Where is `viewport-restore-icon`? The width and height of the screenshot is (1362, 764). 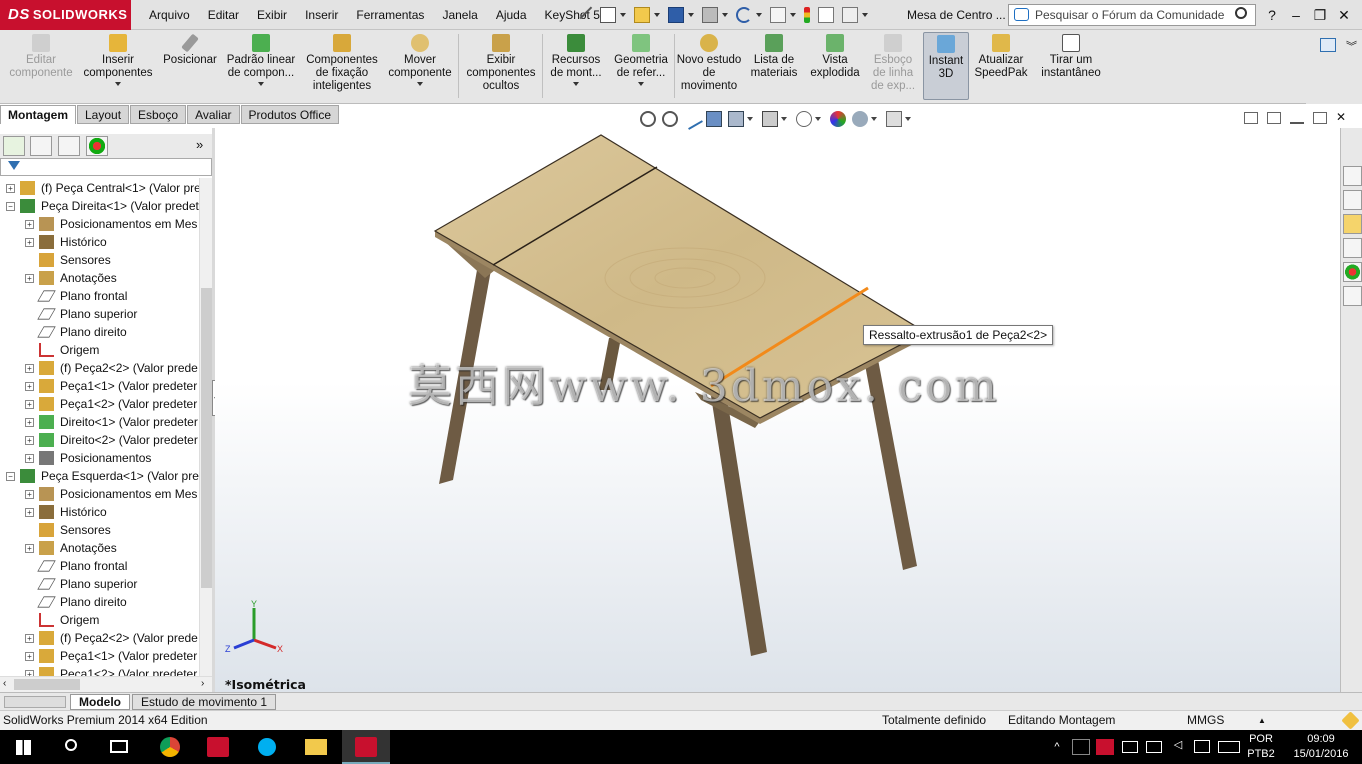
viewport-restore-icon is located at coordinates (1320, 118).